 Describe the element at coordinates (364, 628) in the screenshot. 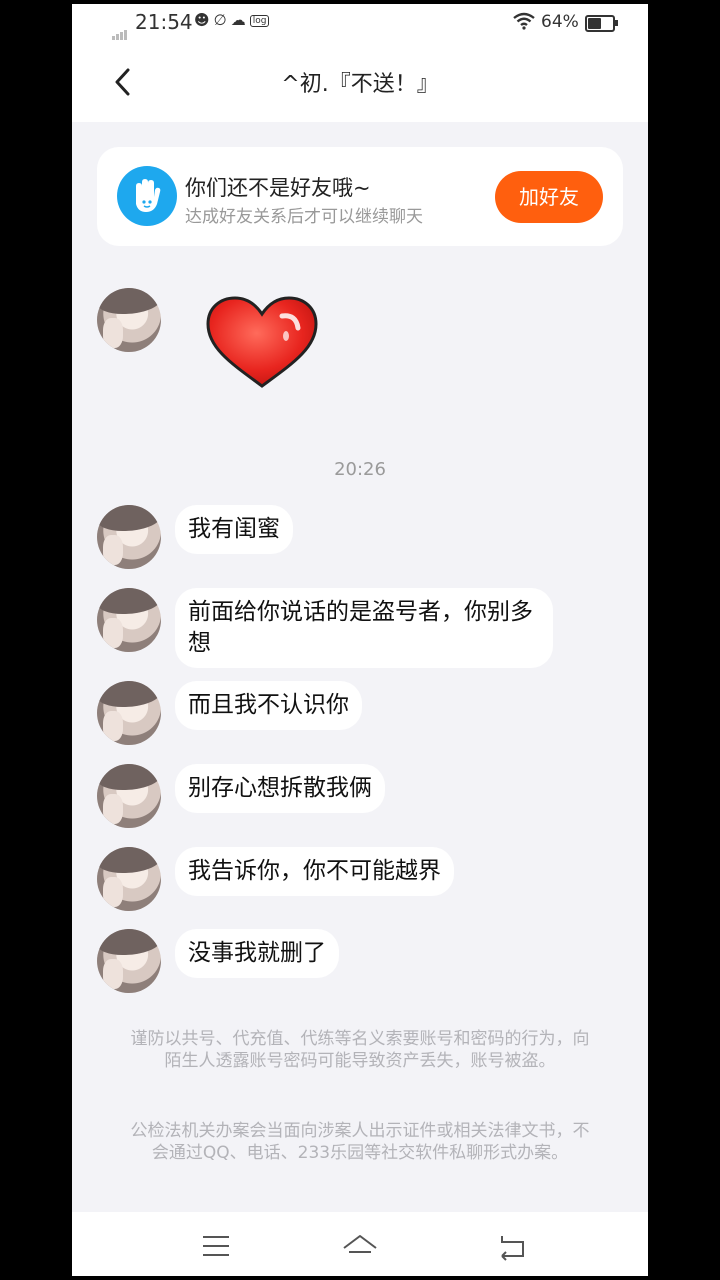

I see `message-bubble: 前面给你说话的是盗号者，你别多想` at that location.